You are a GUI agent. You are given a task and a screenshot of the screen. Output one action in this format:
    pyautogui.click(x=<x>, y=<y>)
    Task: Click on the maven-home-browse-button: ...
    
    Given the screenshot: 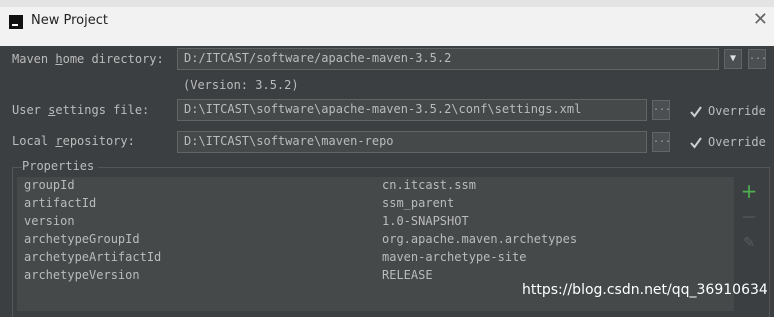 What is the action you would take?
    pyautogui.click(x=757, y=59)
    